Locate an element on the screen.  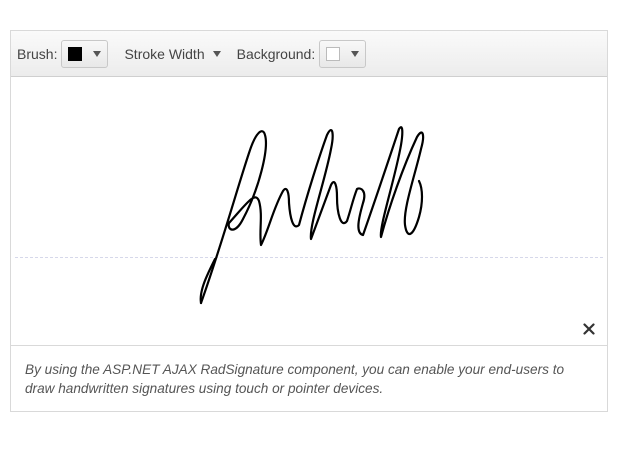
clear-signature-button is located at coordinates (589, 329).